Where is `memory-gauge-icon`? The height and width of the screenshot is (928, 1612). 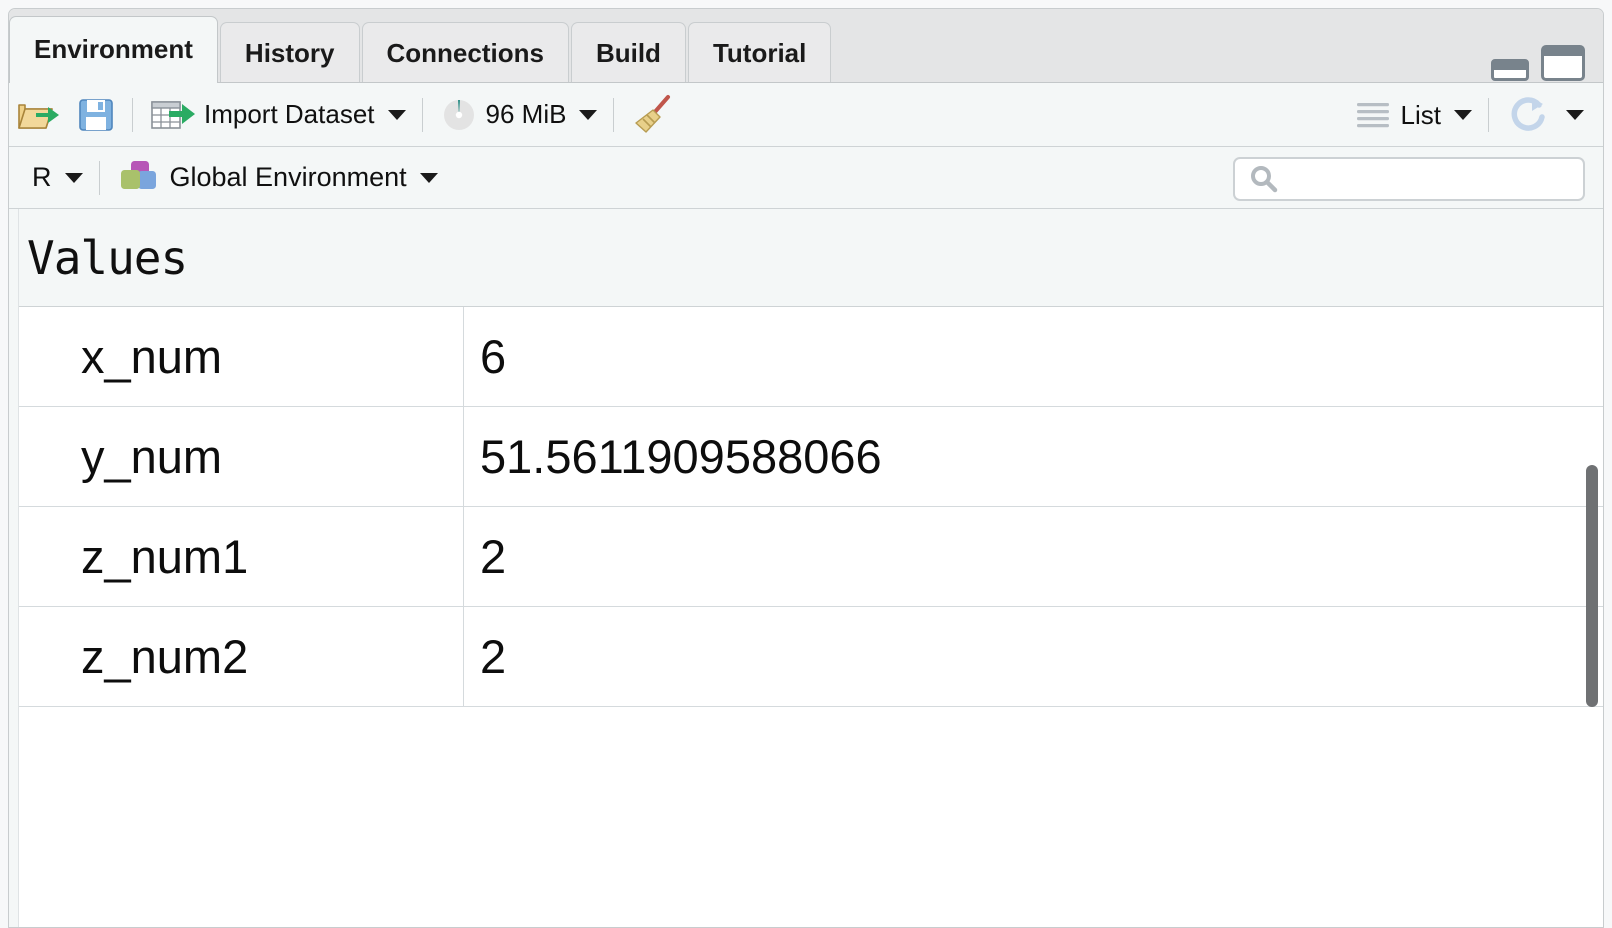
memory-gauge-icon is located at coordinates (458, 114).